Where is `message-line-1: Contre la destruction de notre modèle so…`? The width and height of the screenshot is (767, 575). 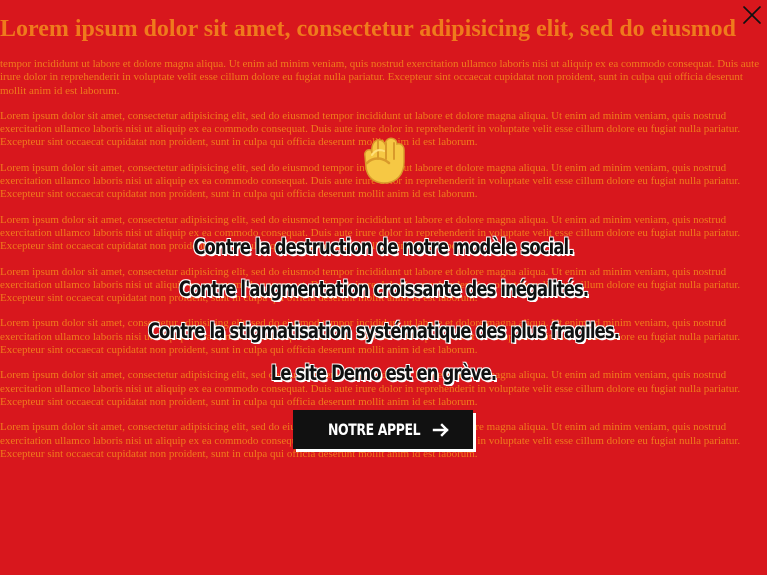
message-line-1: Contre la destruction de notre modèle so… is located at coordinates (383, 247).